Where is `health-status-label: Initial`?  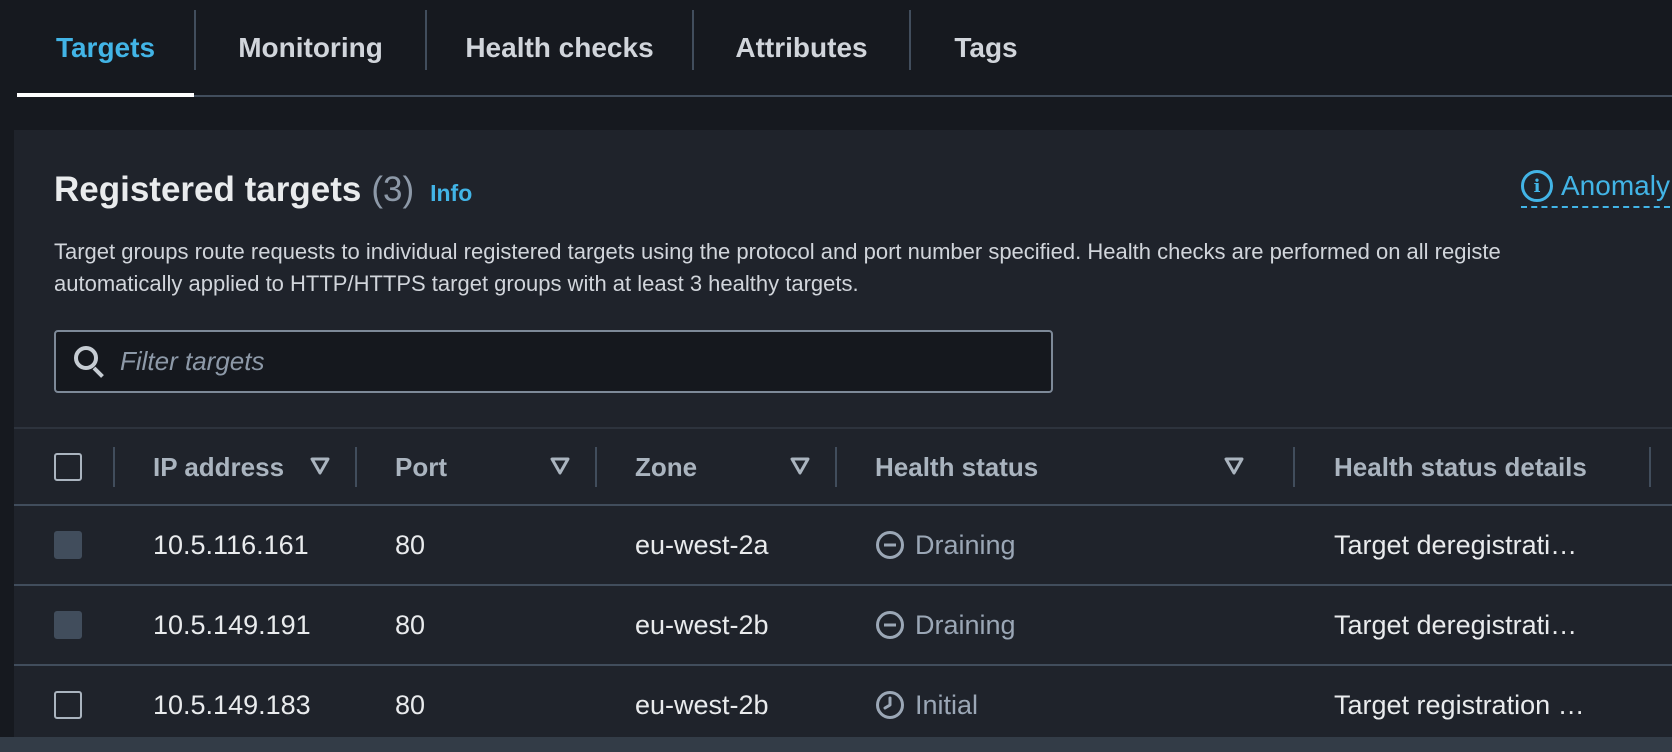 health-status-label: Initial is located at coordinates (947, 704).